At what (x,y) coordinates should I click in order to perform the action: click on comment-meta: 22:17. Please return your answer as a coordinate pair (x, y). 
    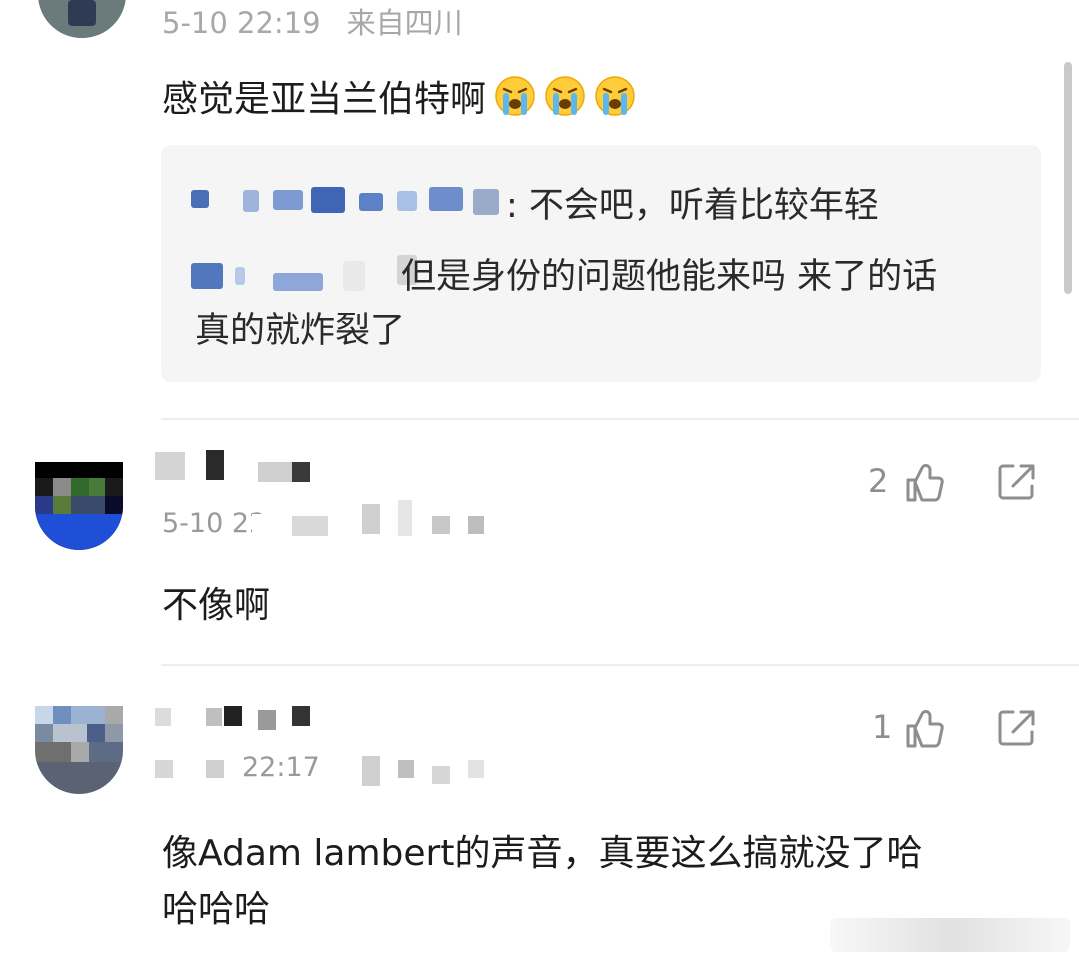
    Looking at the image, I should click on (281, 767).